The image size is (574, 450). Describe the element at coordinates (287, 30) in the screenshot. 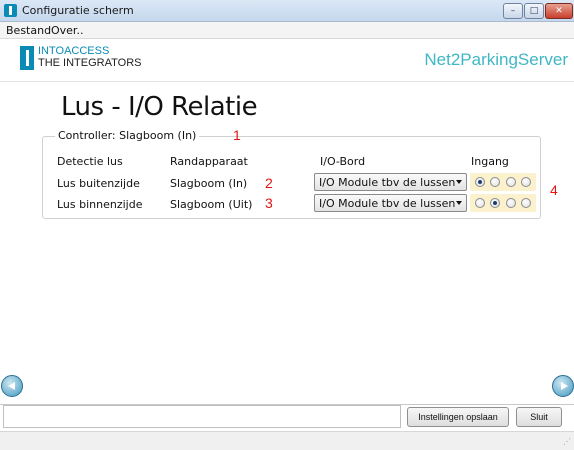

I see `menu-bar: Bestand Over..` at that location.